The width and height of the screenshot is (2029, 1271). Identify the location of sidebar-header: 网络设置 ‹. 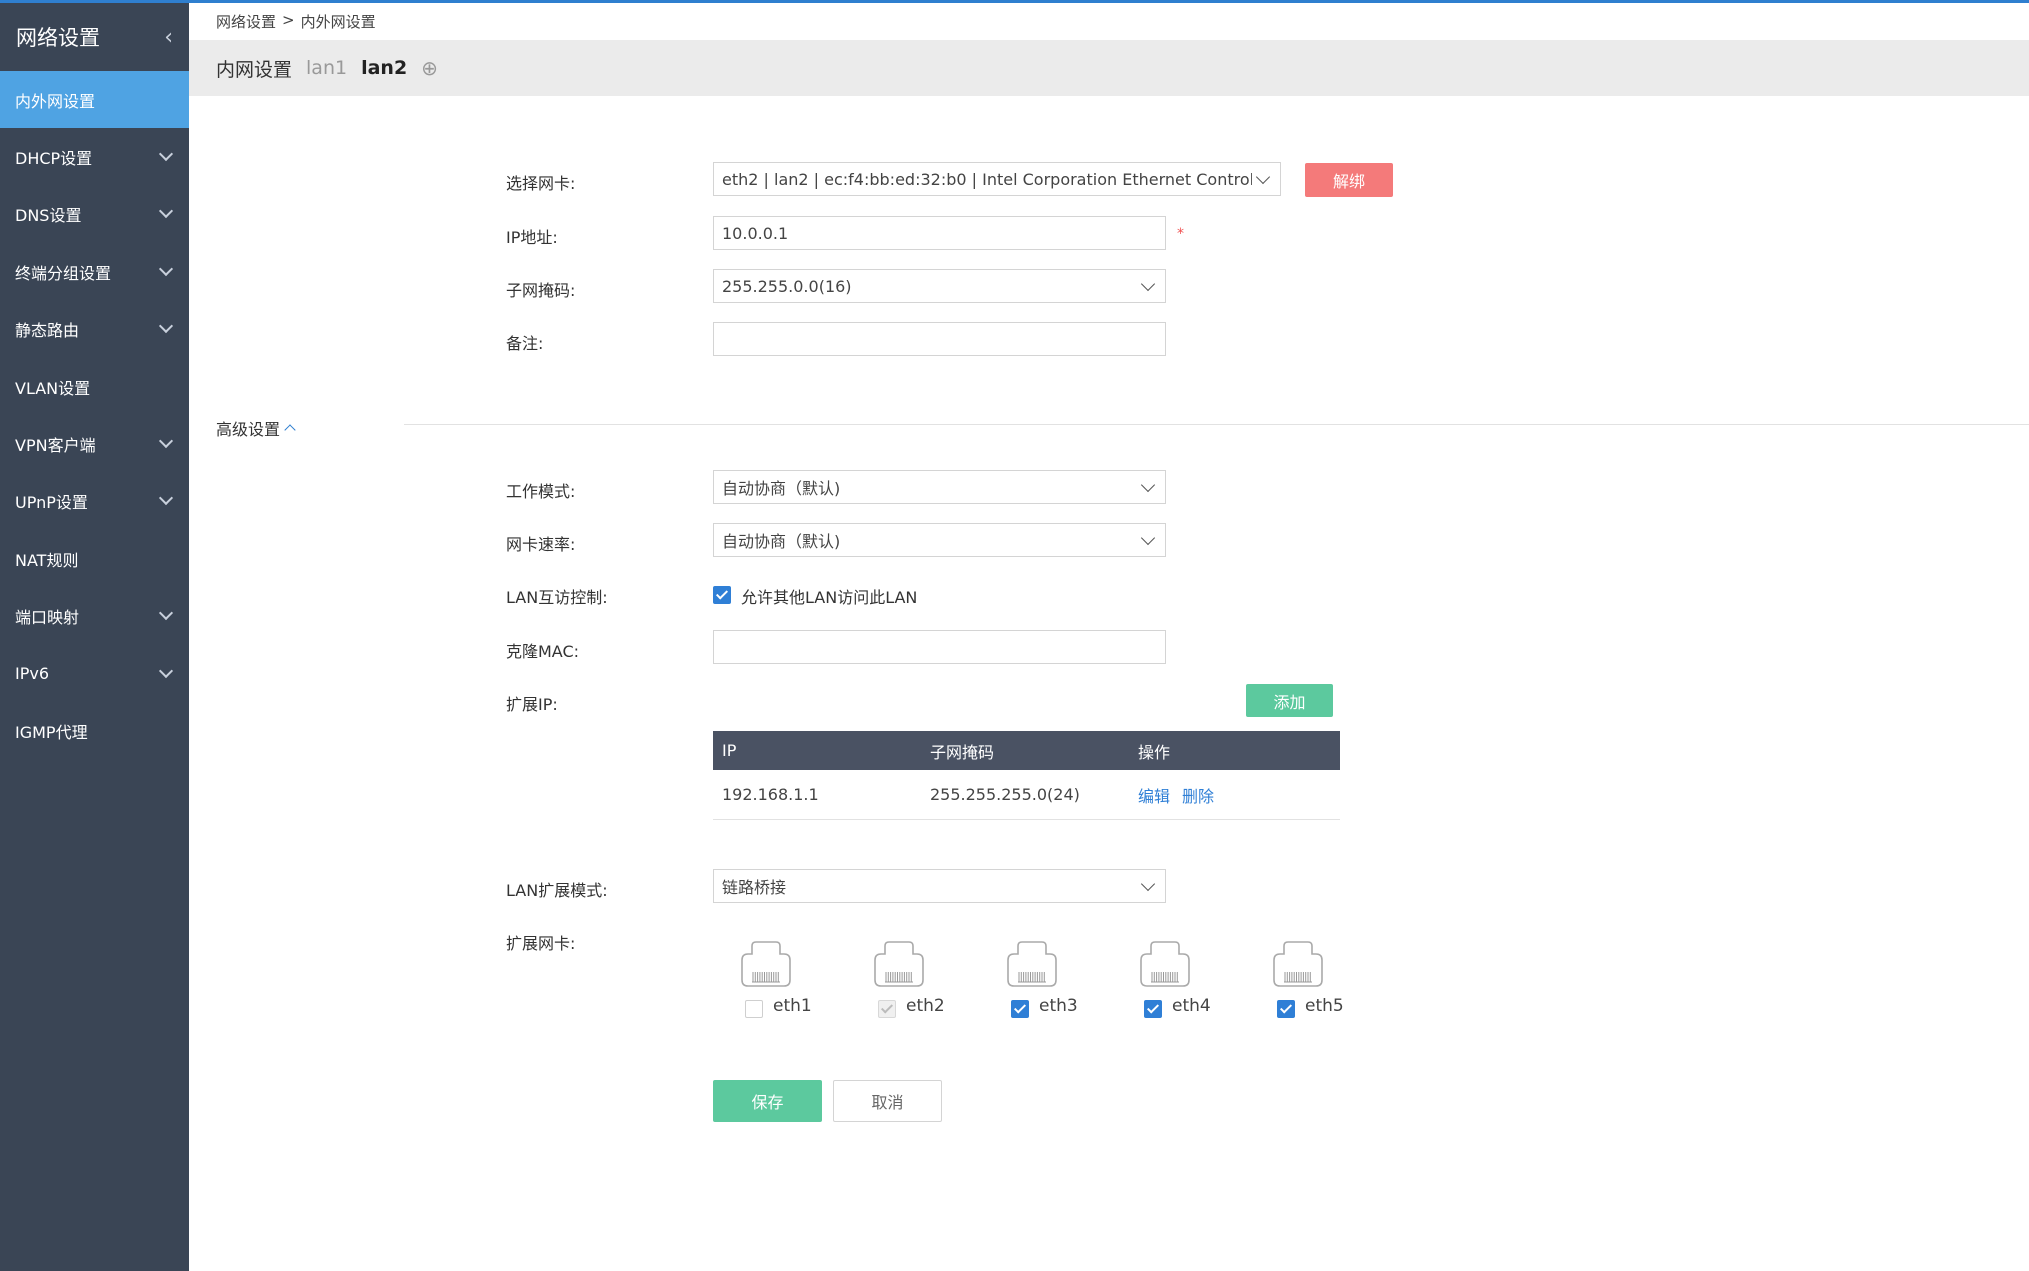
(94, 37).